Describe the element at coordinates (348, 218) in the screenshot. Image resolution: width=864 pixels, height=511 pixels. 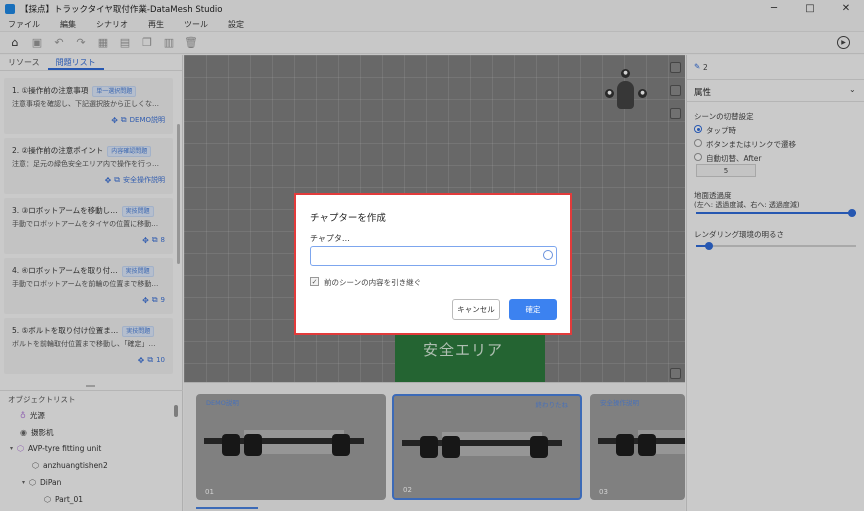
I see `dialog-title: チャプターを作成` at that location.